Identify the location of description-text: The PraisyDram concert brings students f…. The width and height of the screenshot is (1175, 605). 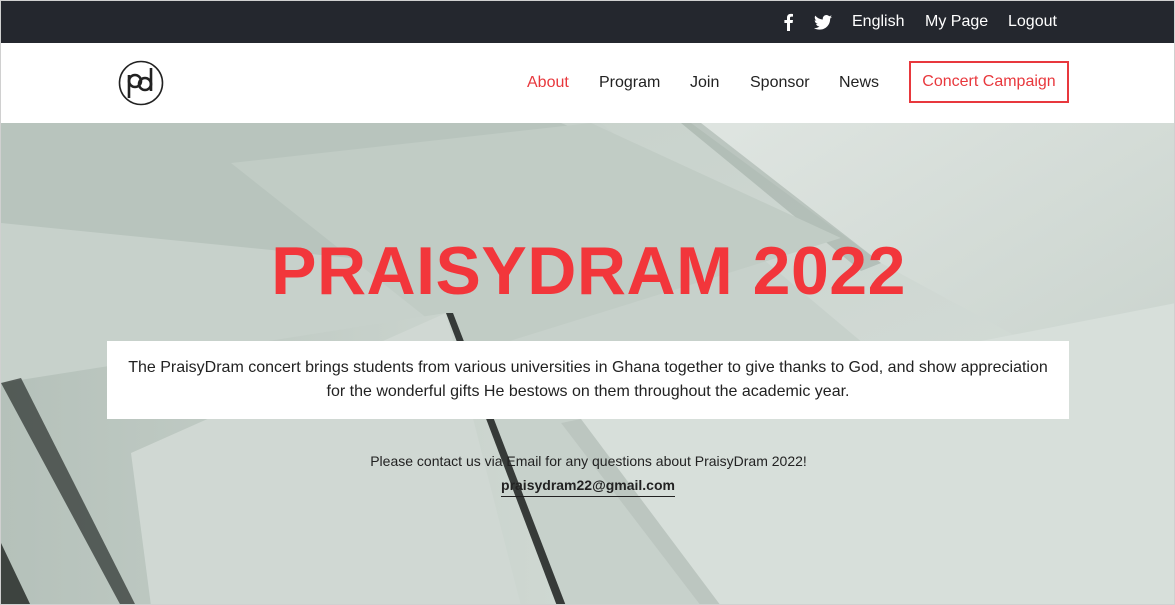
(588, 379).